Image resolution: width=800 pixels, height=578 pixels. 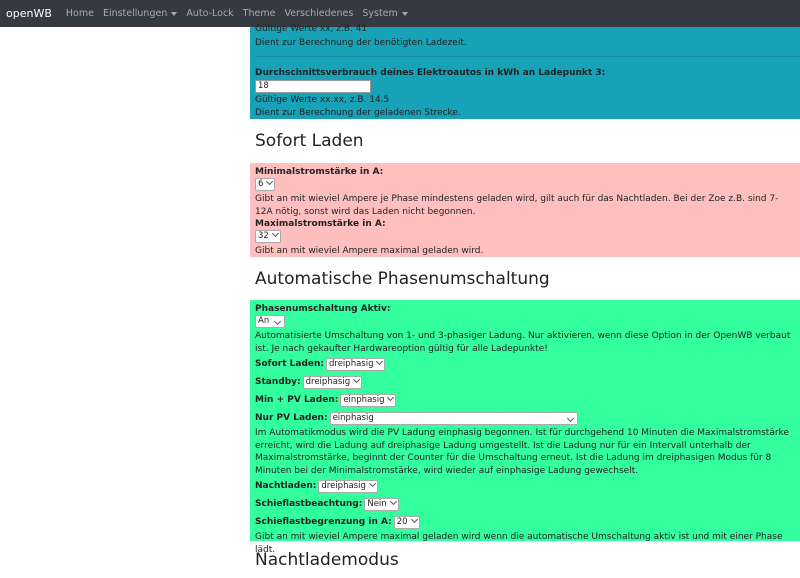 What do you see at coordinates (353, 417) in the screenshot?
I see `nurpv-value: einphasig` at bounding box center [353, 417].